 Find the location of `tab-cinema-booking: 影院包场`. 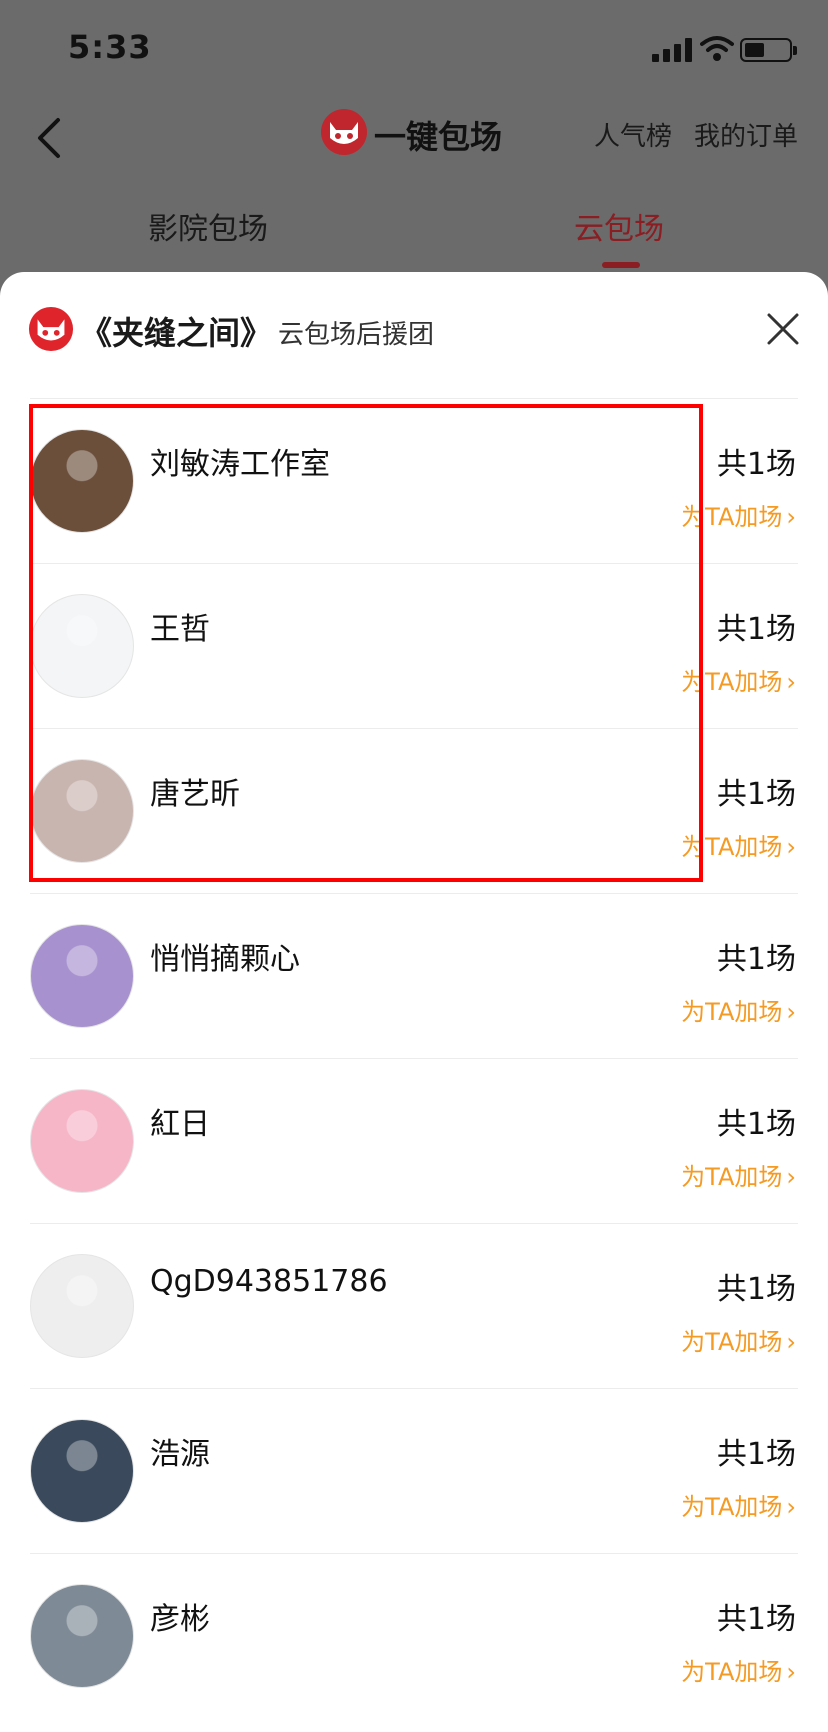

tab-cinema-booking: 影院包场 is located at coordinates (208, 226).